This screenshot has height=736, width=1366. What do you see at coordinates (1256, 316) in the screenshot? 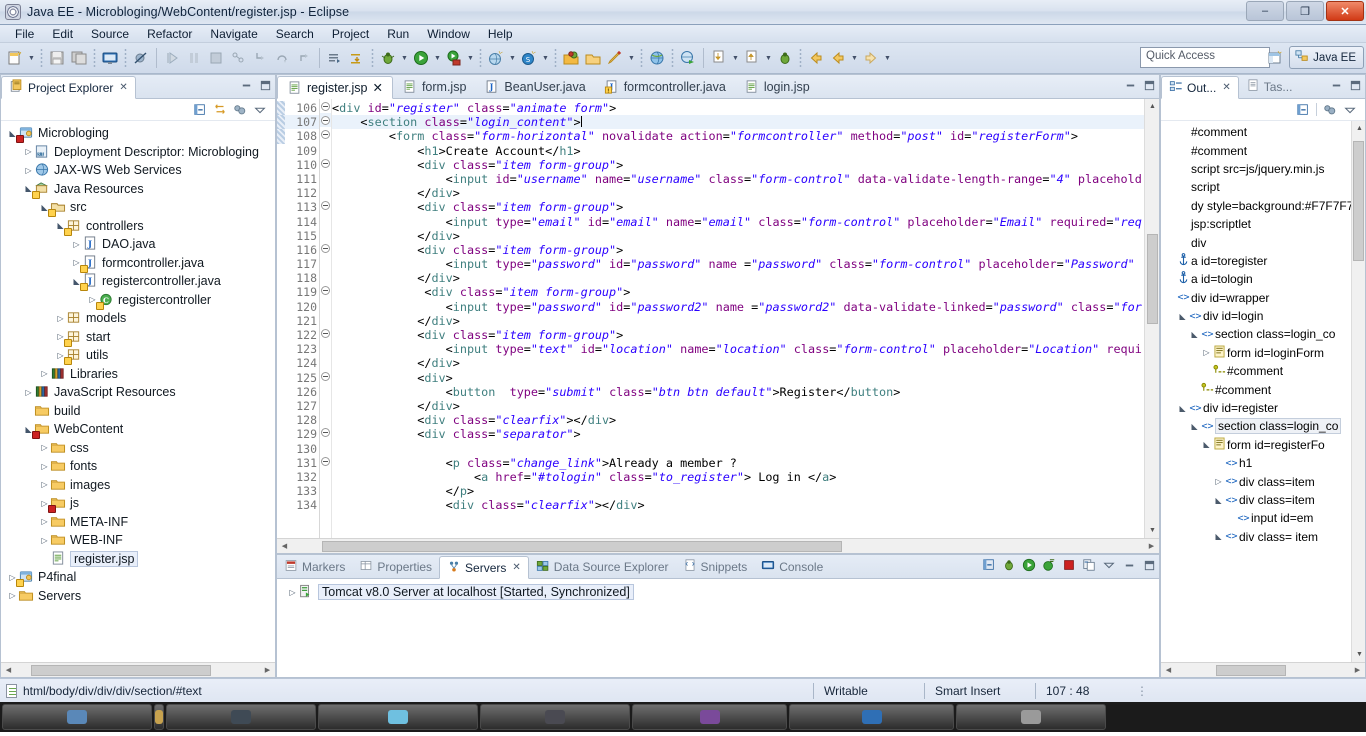
I see `outline-item: ◢ <> div id=login` at bounding box center [1256, 316].